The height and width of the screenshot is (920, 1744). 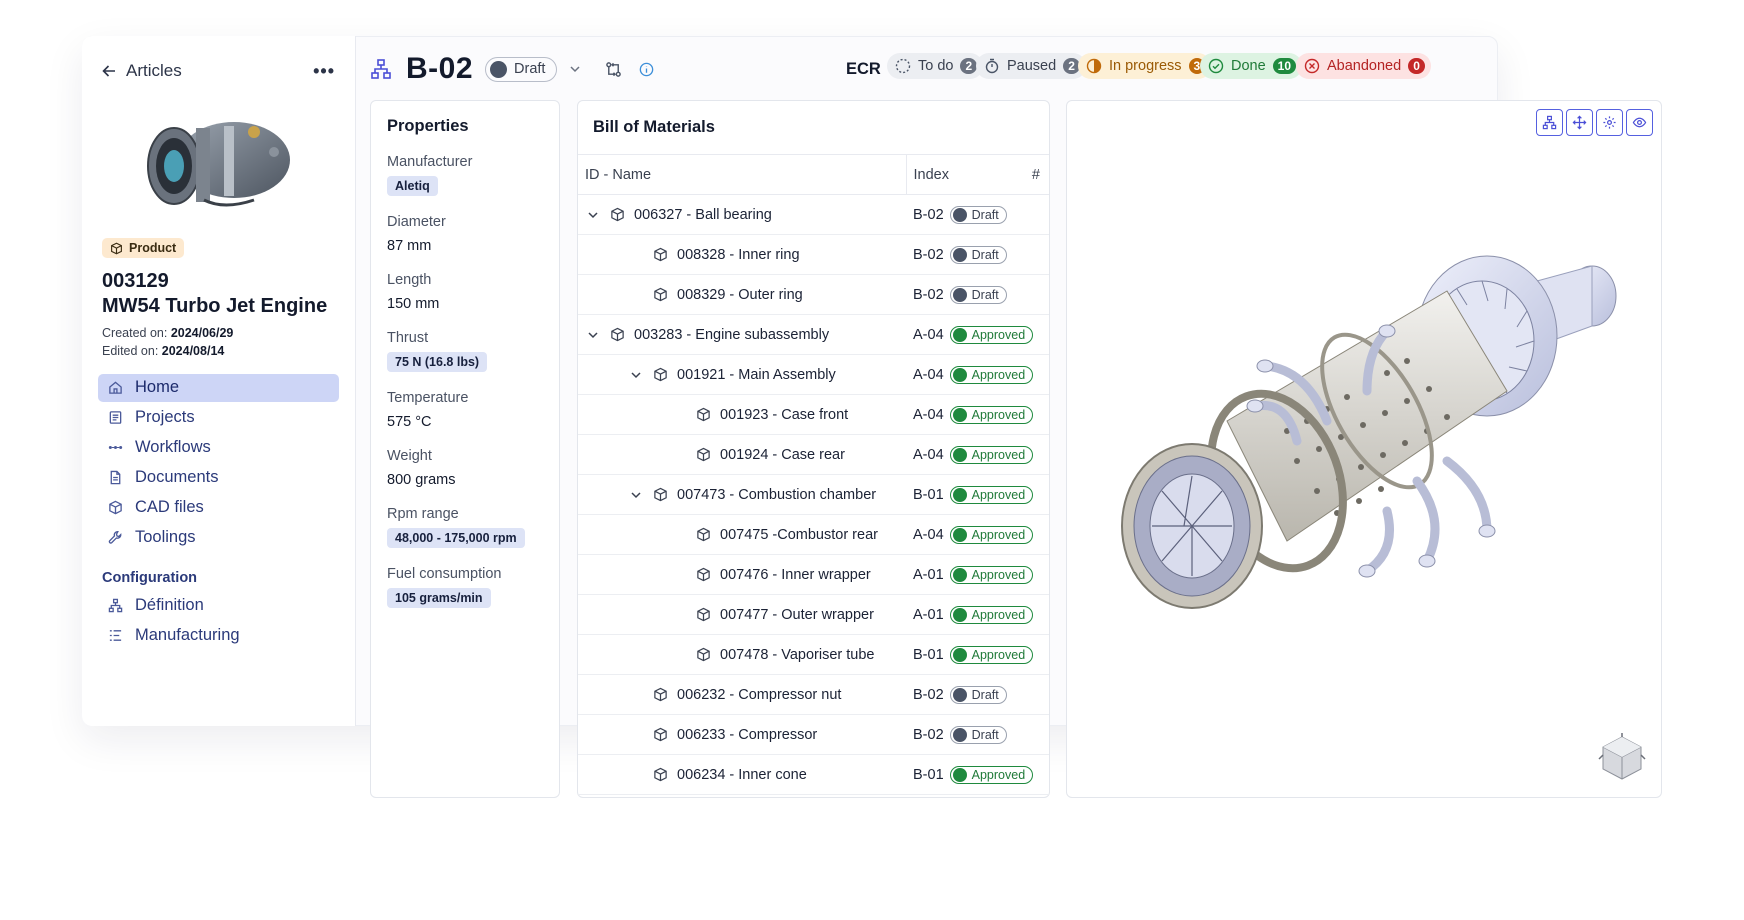 I want to click on ecr-status-done: Done 10, so click(x=1251, y=66).